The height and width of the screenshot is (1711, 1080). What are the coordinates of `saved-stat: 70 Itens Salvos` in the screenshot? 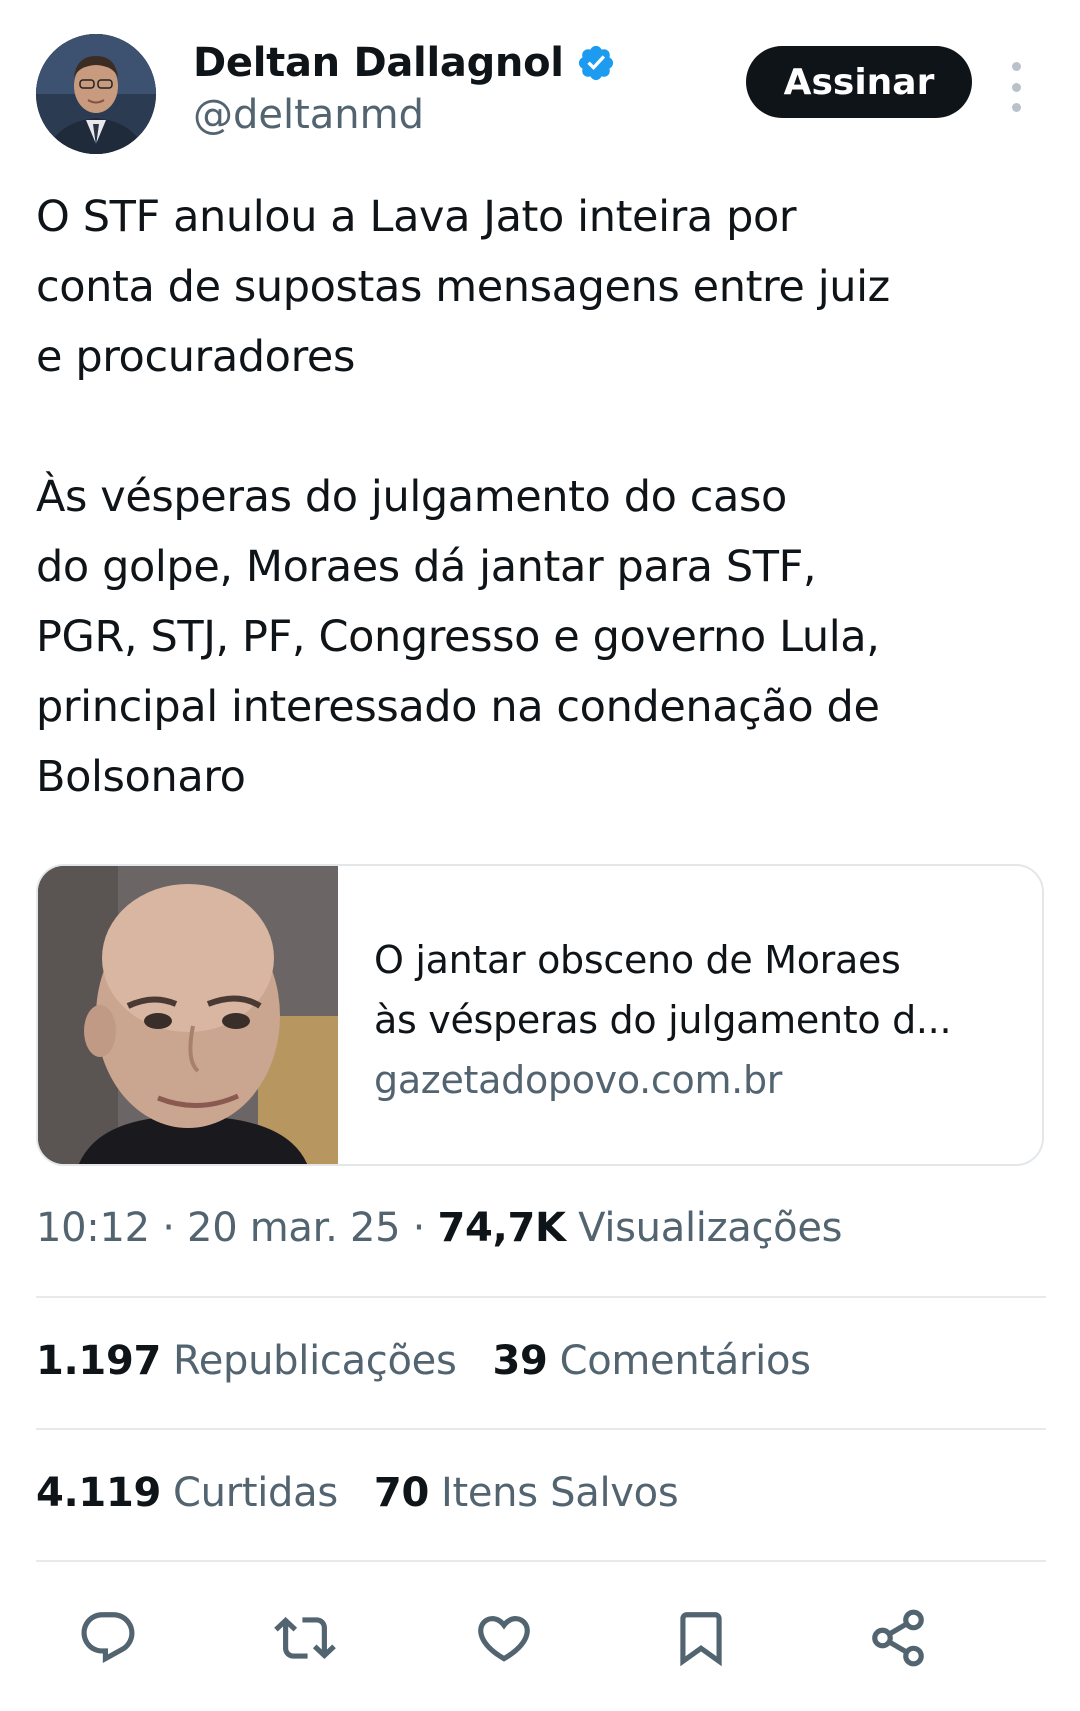 It's located at (526, 1493).